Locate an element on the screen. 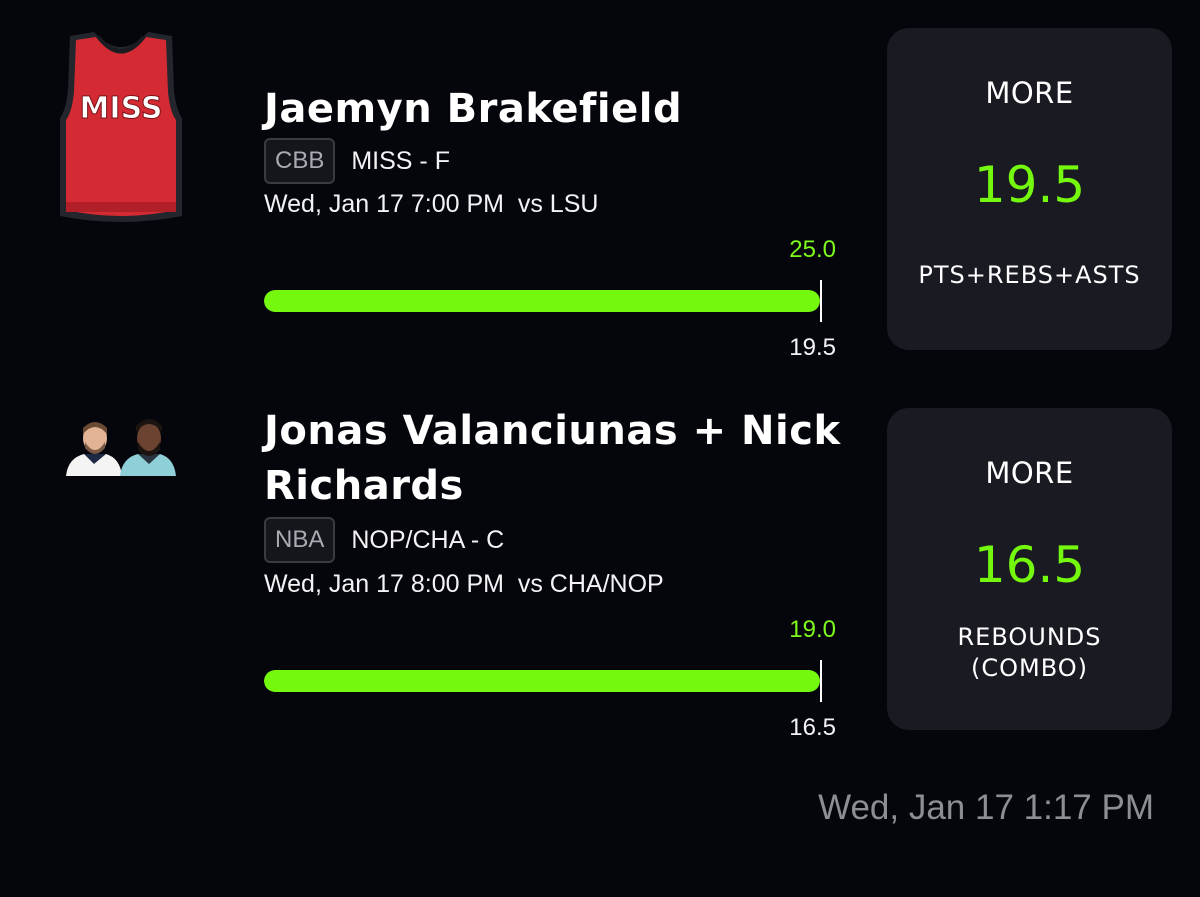 The height and width of the screenshot is (897, 1200). result-progress: 19.0 16.5 is located at coordinates (551, 678).